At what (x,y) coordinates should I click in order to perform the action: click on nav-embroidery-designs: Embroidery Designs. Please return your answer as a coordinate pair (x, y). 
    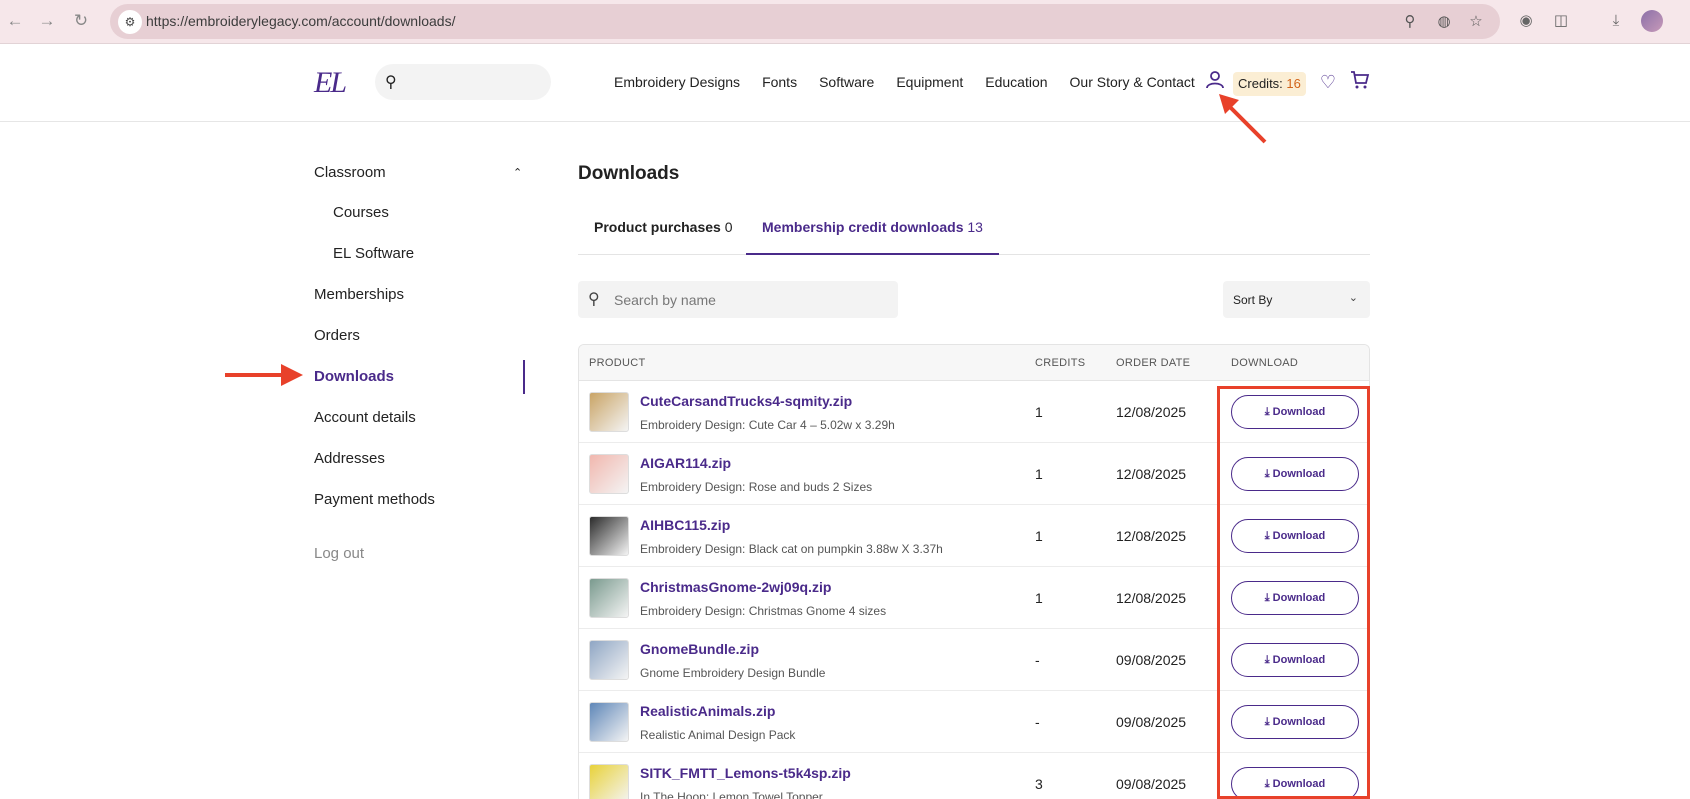
    Looking at the image, I should click on (677, 82).